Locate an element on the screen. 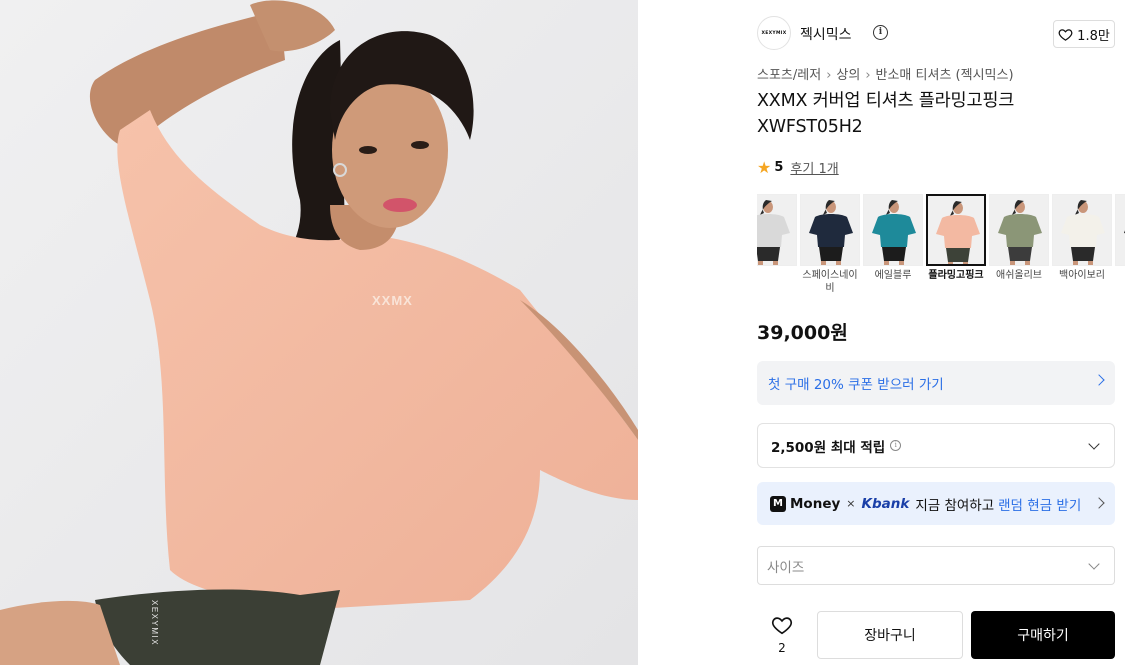  color-swatch: 백아이보리 is located at coordinates (1082, 238).